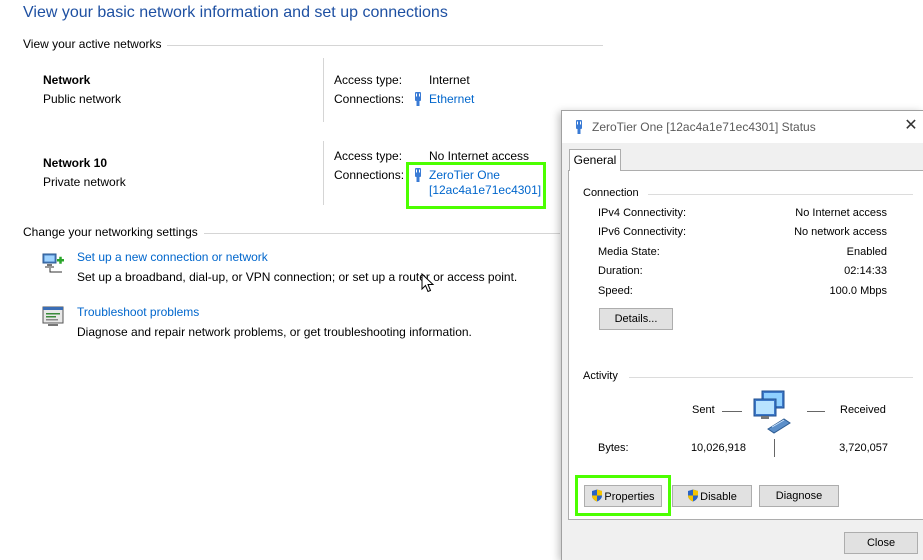  Describe the element at coordinates (629, 497) in the screenshot. I see `properties-button-label: Properties` at that location.